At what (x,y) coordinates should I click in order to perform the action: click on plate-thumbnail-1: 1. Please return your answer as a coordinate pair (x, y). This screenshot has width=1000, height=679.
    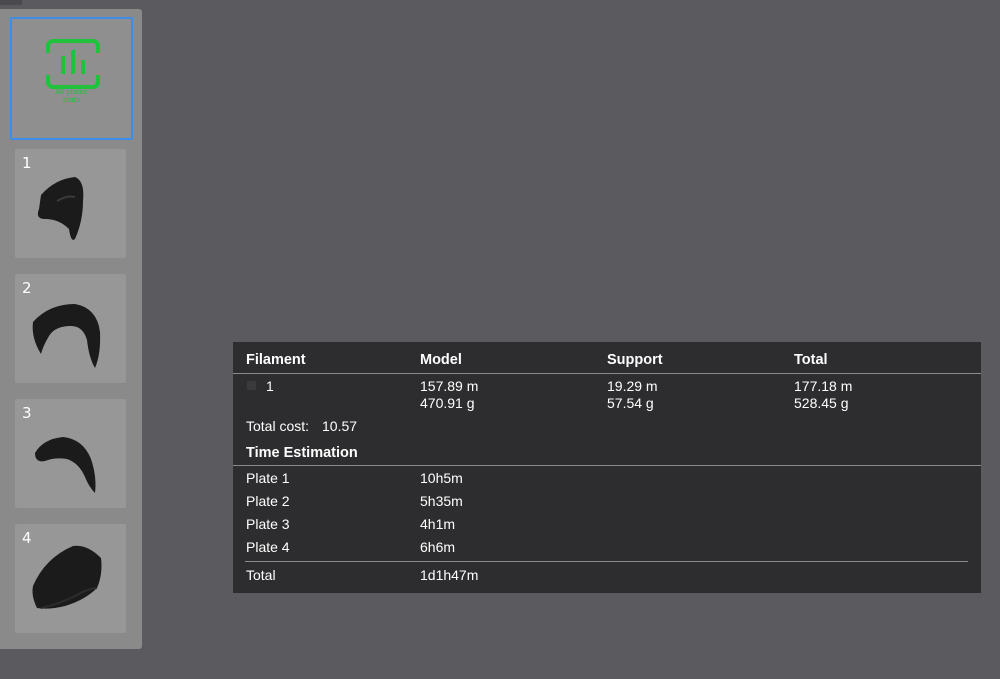
    Looking at the image, I should click on (70, 203).